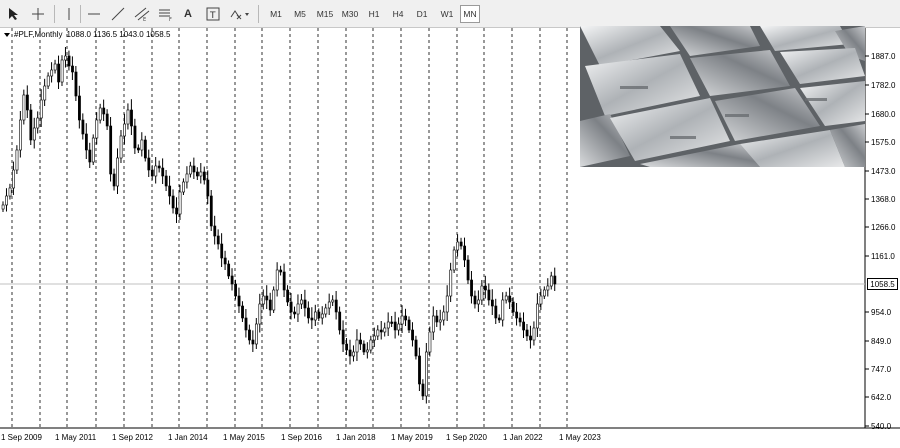 Image resolution: width=900 pixels, height=448 pixels. I want to click on svg-text: T, so click(212, 16).